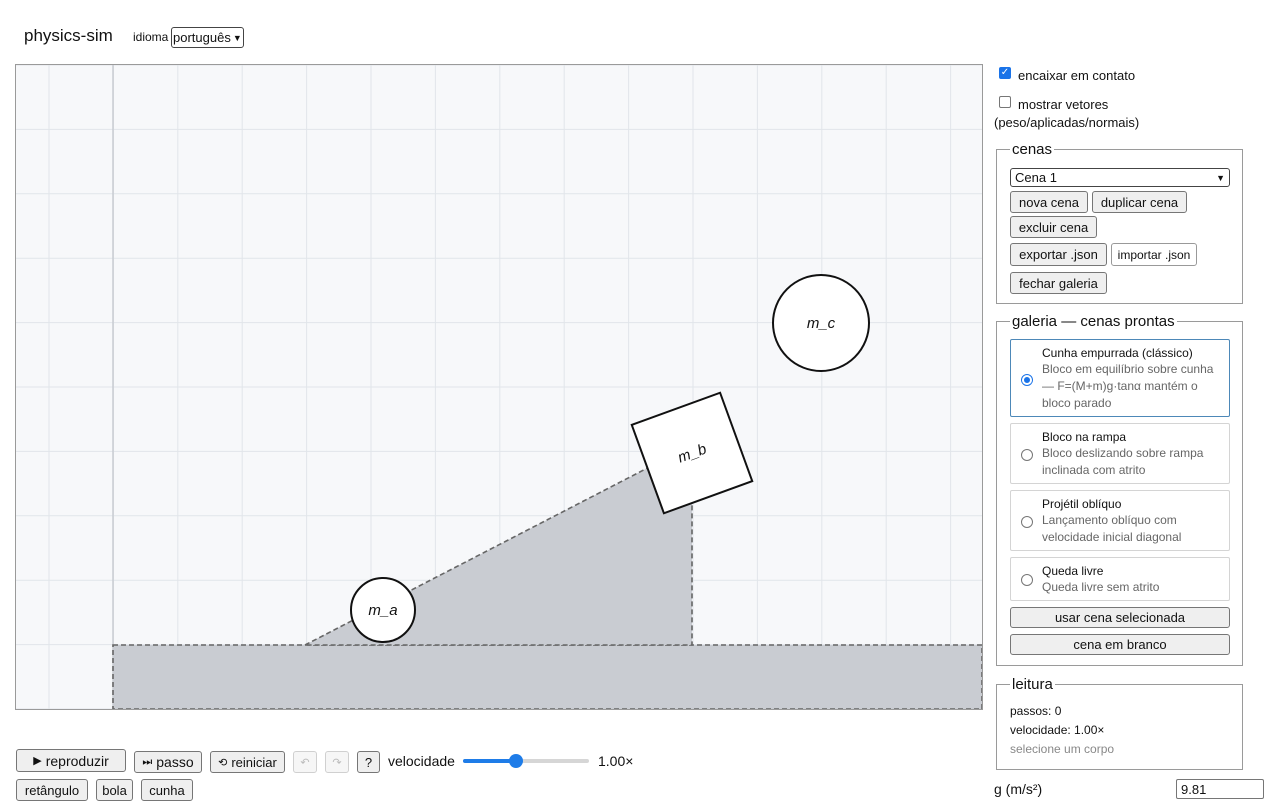 This screenshot has width=1280, height=801. Describe the element at coordinates (68, 35) in the screenshot. I see `app-title: physics-sim` at that location.